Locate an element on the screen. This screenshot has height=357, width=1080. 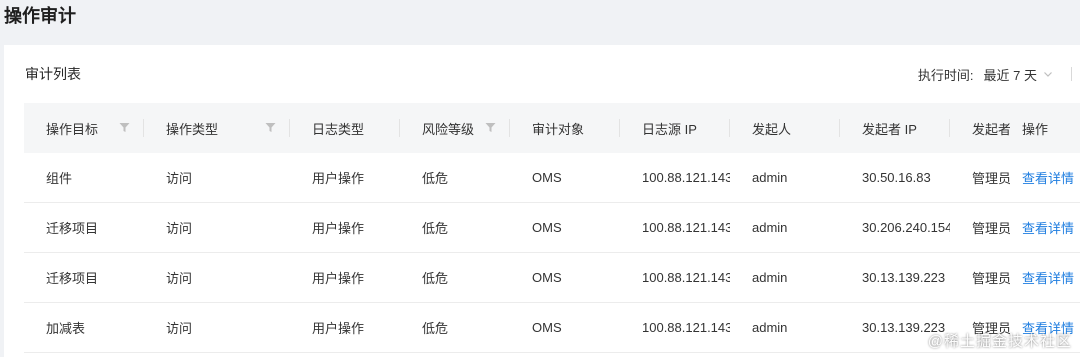
column-header-label: 日志源 IP is located at coordinates (669, 129).